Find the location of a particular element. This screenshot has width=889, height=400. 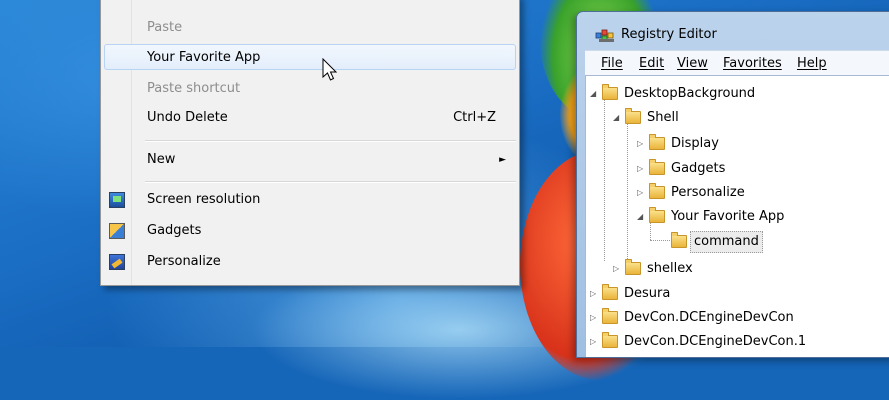

submenu-arrow-icon: ► is located at coordinates (502, 160).